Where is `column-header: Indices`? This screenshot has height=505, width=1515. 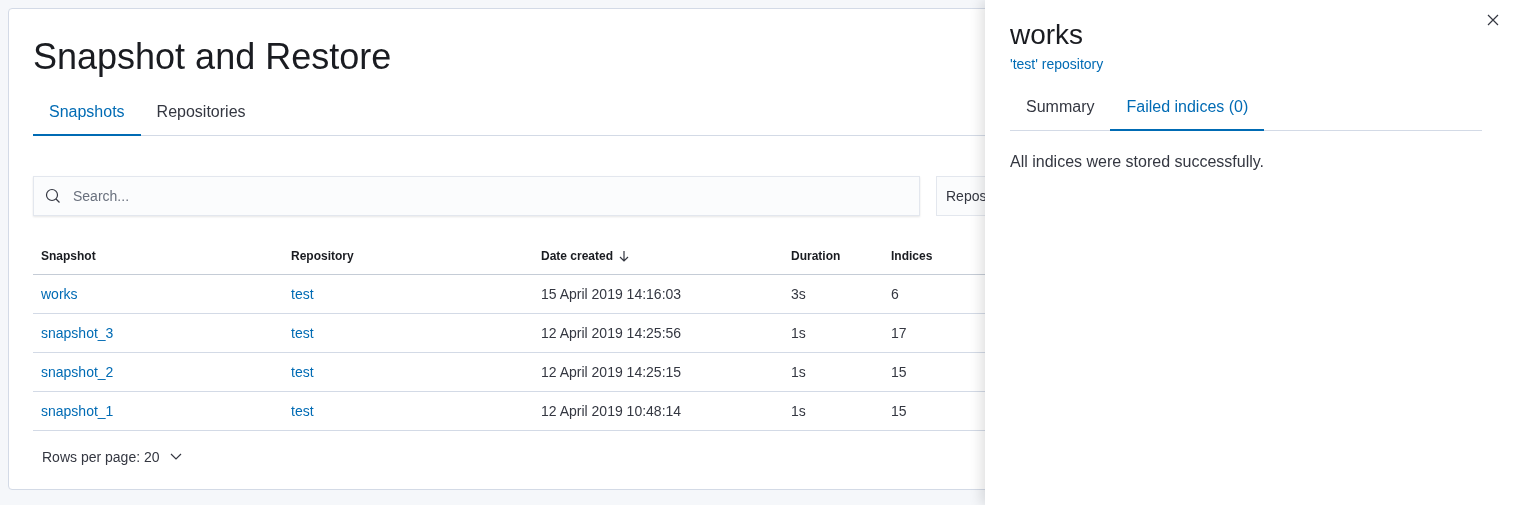 column-header: Indices is located at coordinates (933, 256).